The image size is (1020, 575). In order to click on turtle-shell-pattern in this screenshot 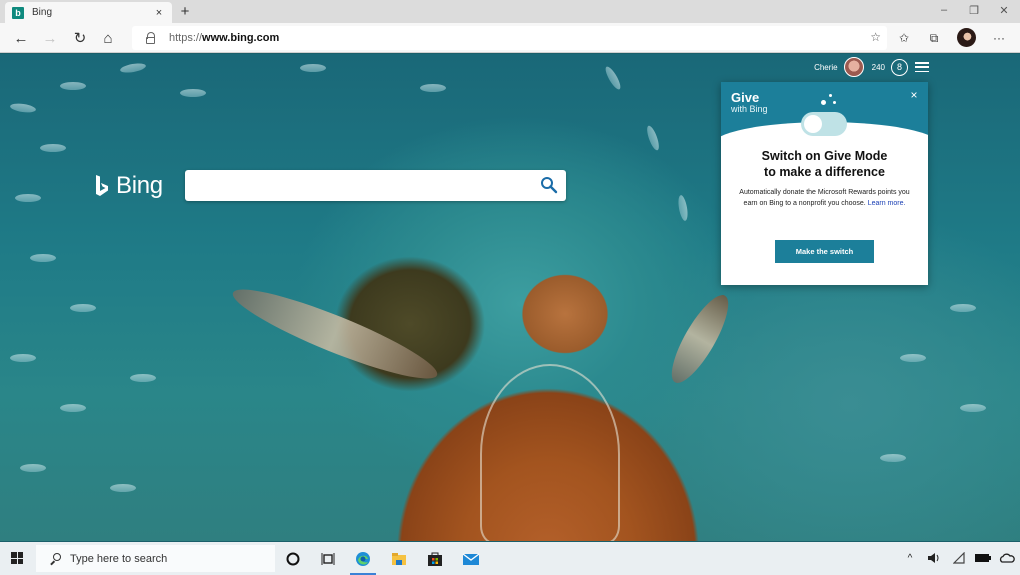, I will do `click(550, 452)`.